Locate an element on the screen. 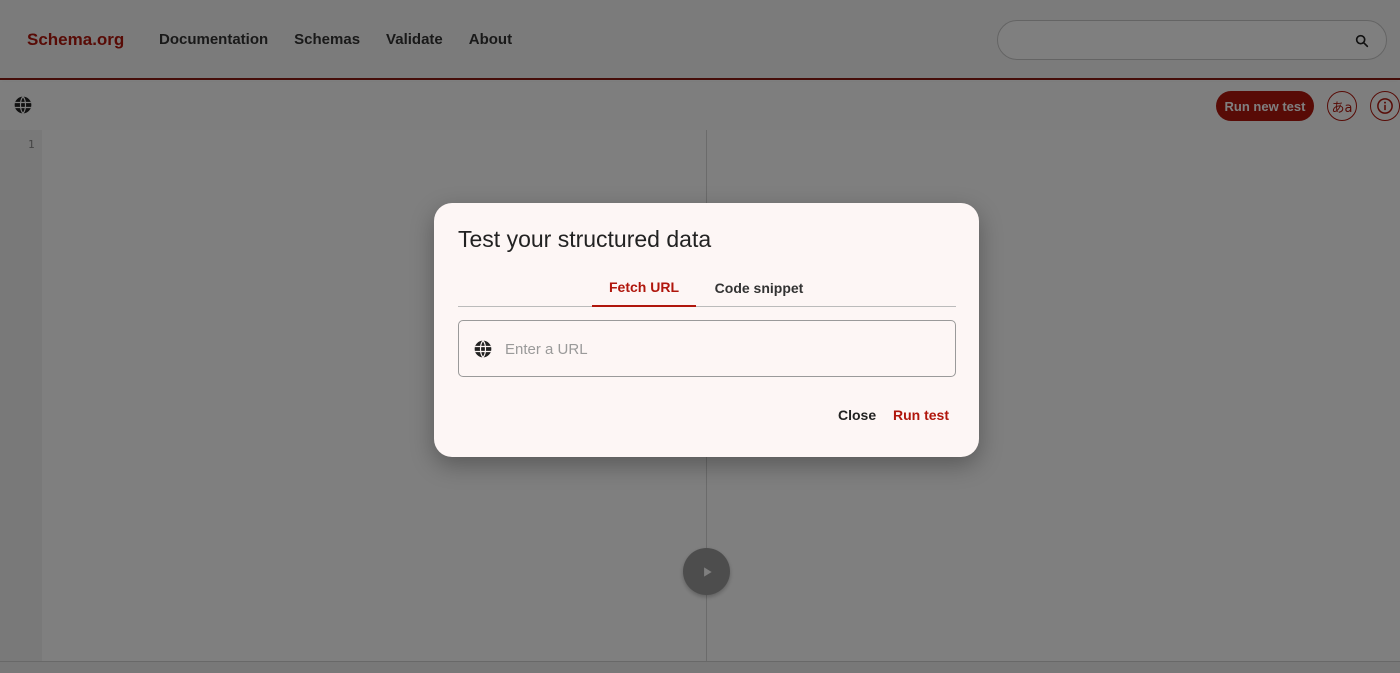 This screenshot has height=673, width=1400. run-test-button: Run test is located at coordinates (921, 415).